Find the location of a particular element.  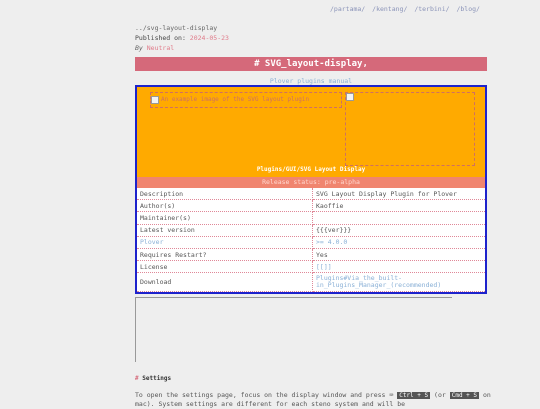

top-nav: /partama/ /kentang/ /terbini/ /blog/ is located at coordinates (406, 9).